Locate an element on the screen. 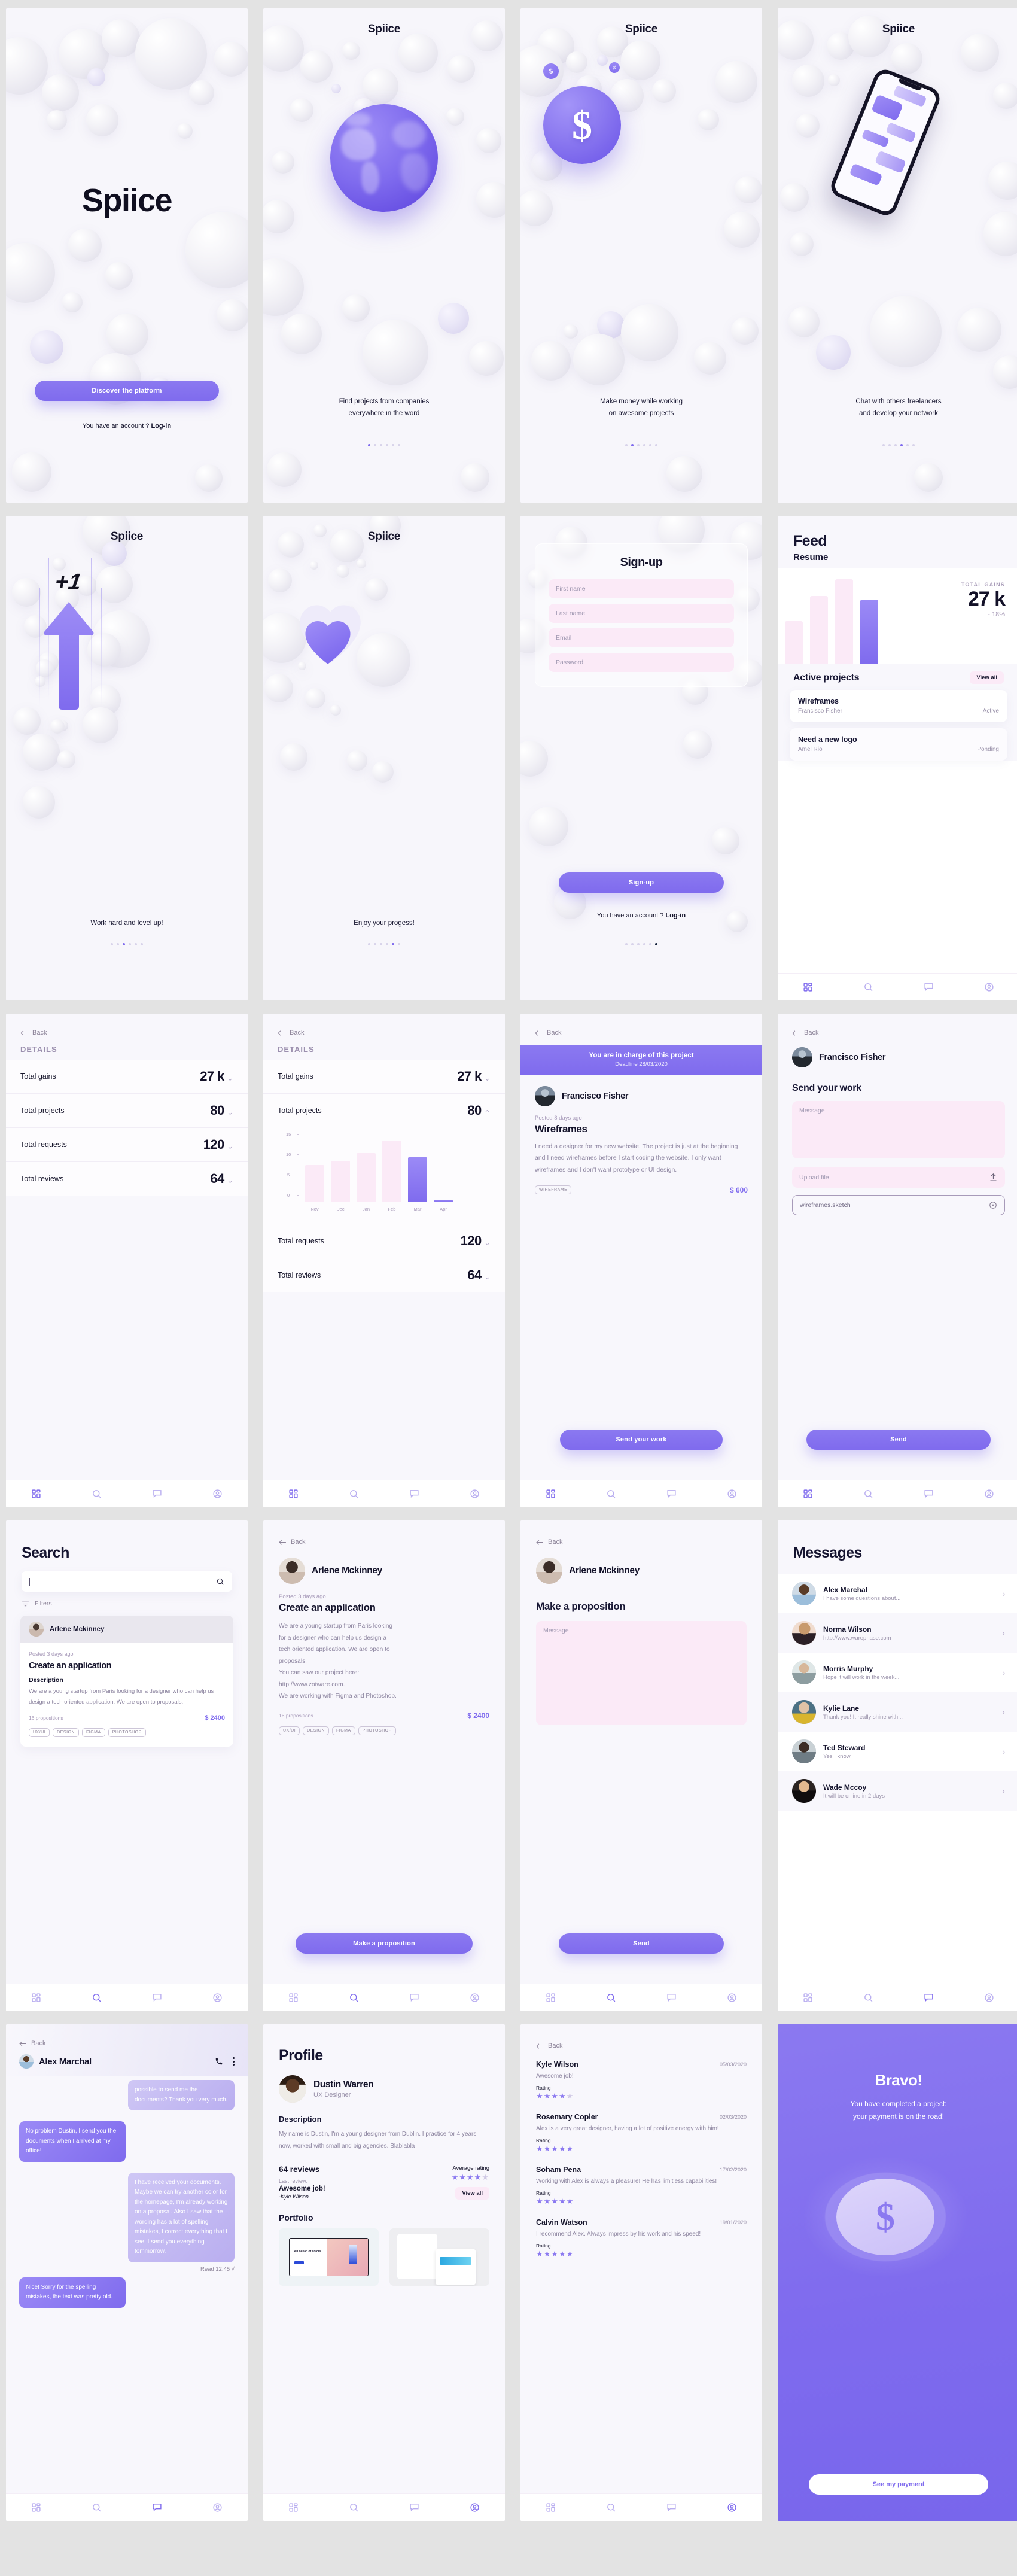  discover-platform-button: Discover the platform is located at coordinates (127, 391).